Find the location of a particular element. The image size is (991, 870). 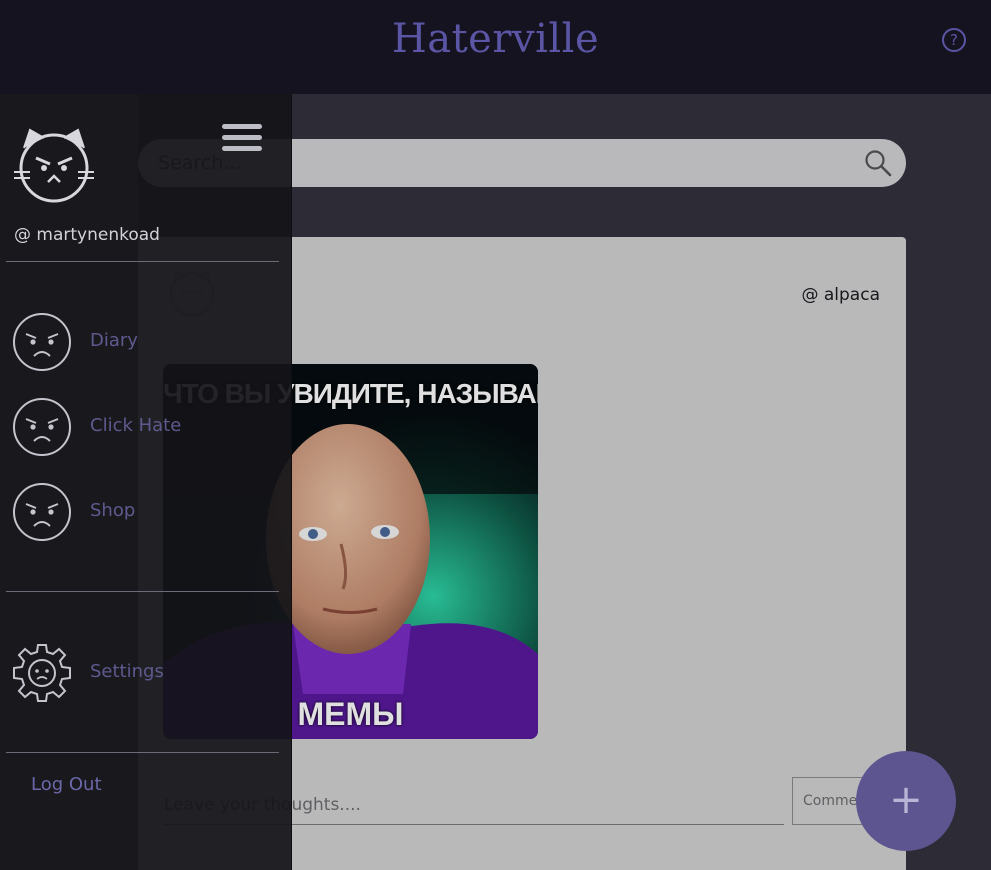

sidebar-item-diary: Diary is located at coordinates (147, 342).